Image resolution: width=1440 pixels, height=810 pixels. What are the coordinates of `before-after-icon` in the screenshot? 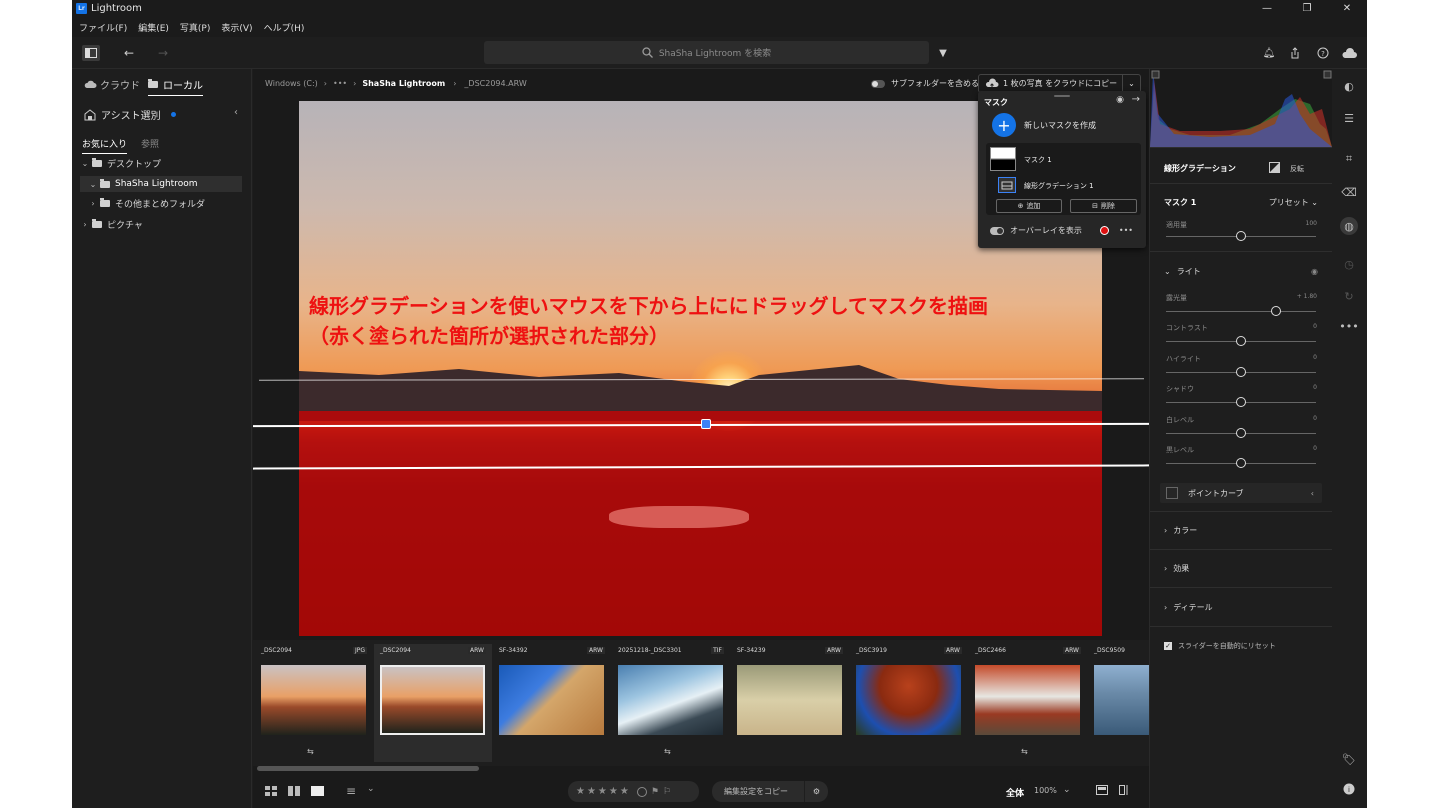 It's located at (1102, 791).